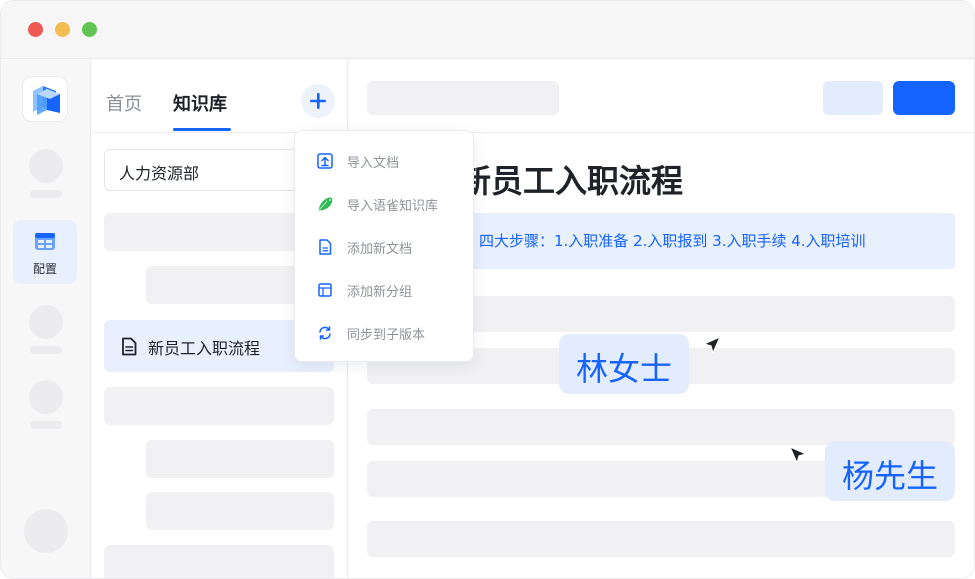 This screenshot has width=975, height=579. I want to click on menu-item-label: 添加新分组, so click(380, 292).